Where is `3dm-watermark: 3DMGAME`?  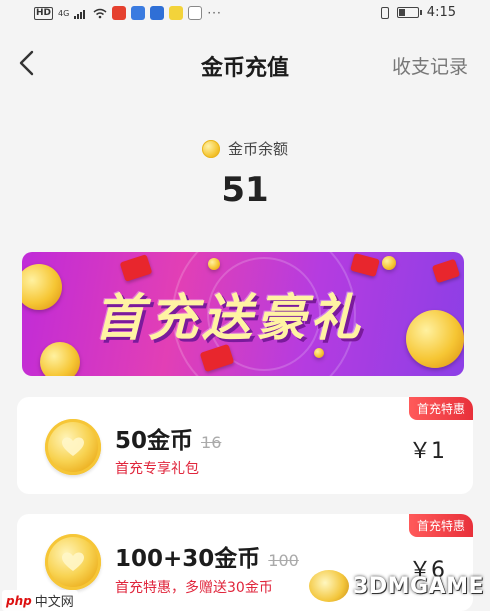 3dm-watermark: 3DMGAME is located at coordinates (396, 586).